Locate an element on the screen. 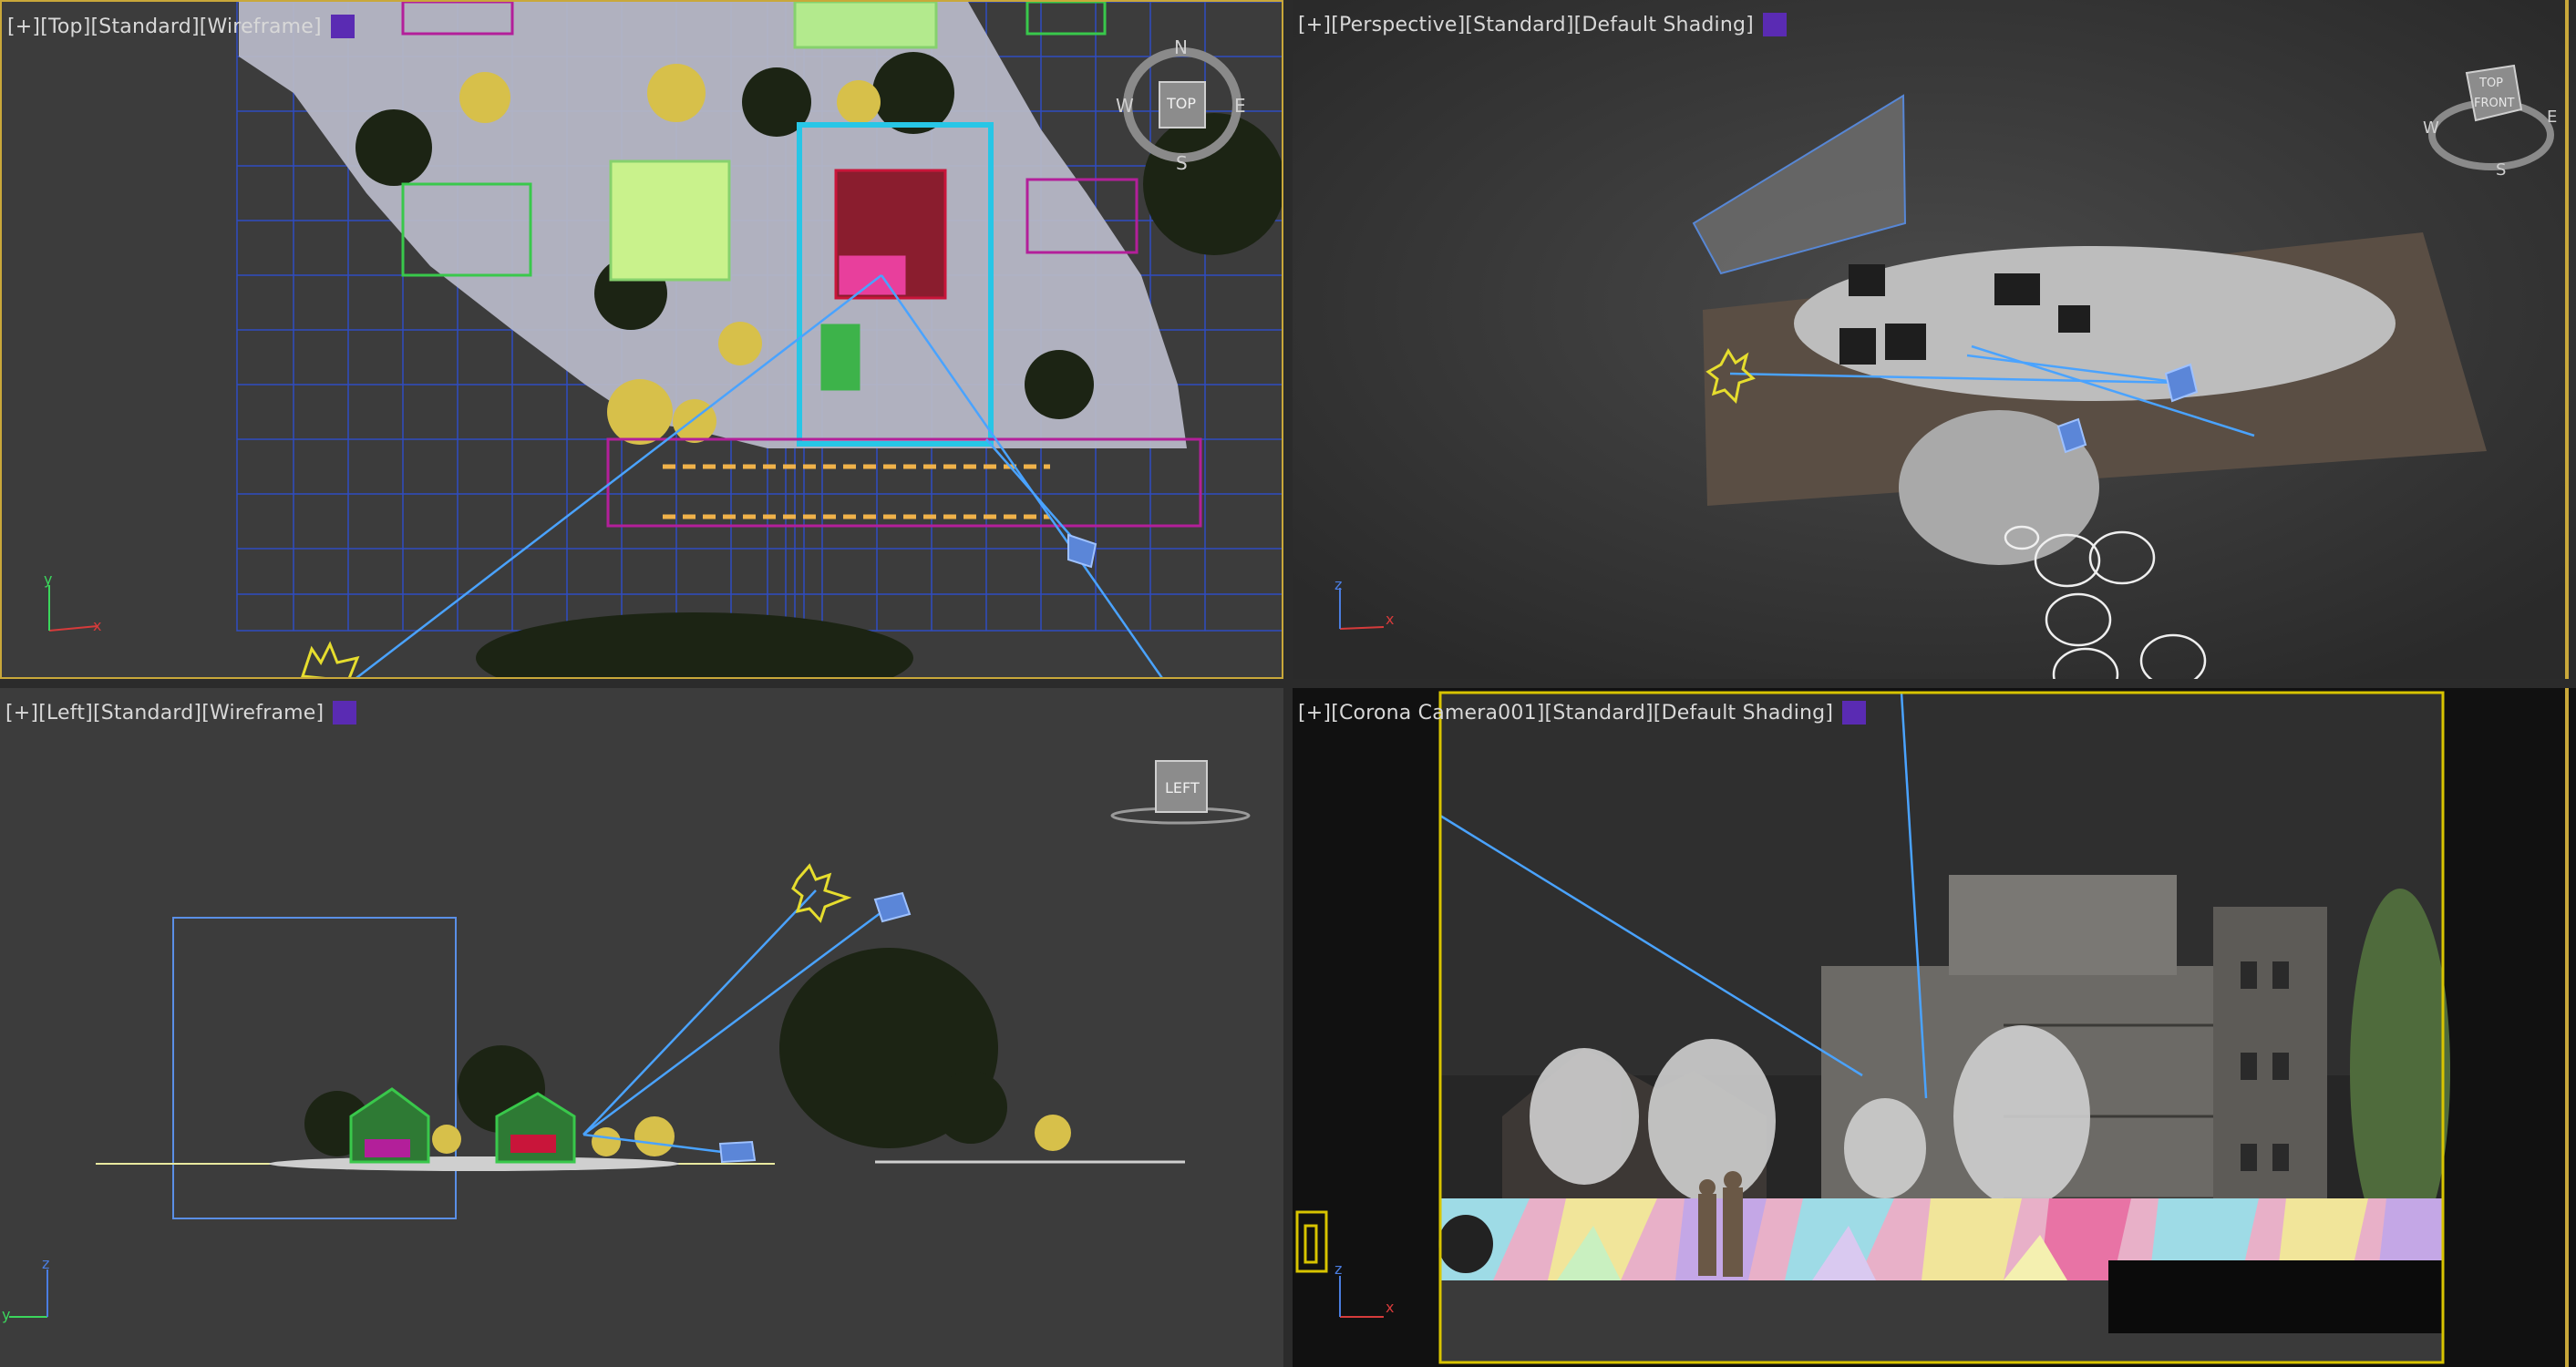  ground-slab is located at coordinates (474, 1163).